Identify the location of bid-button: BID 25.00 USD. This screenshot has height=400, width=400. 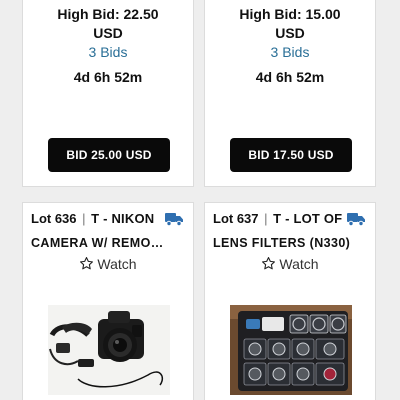
(109, 155).